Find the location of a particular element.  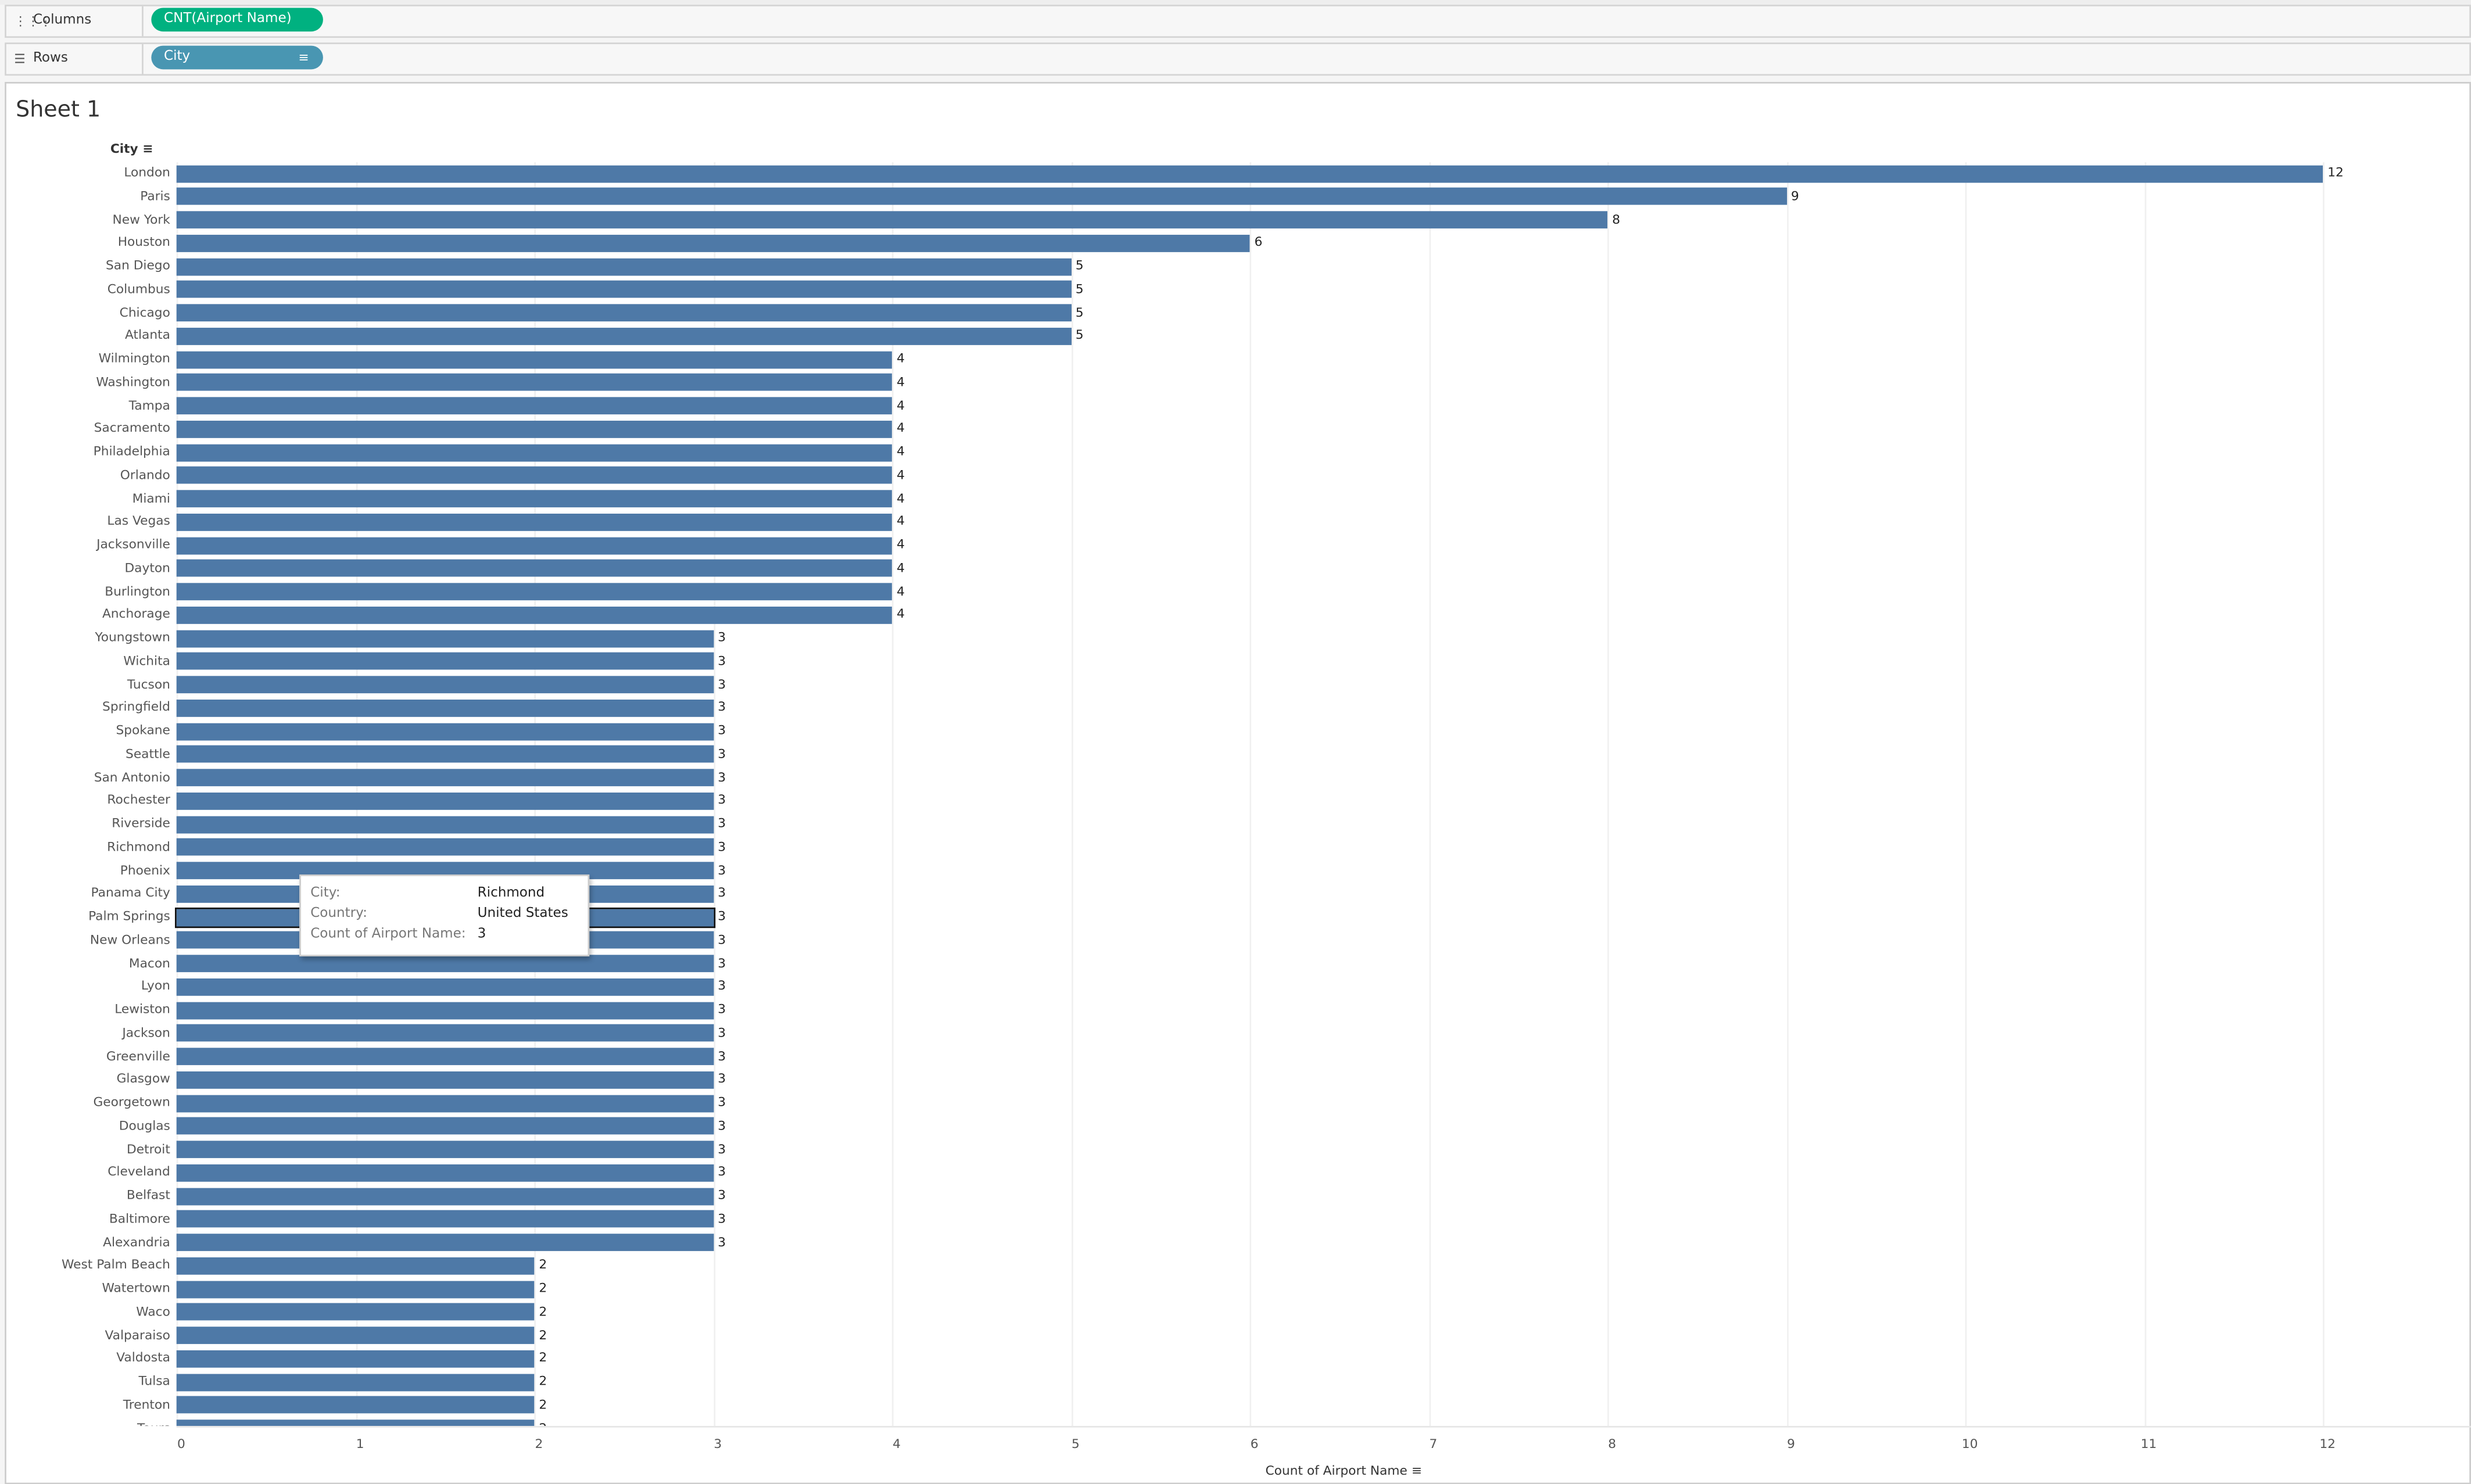

city-label: Greenville is located at coordinates (138, 1056).